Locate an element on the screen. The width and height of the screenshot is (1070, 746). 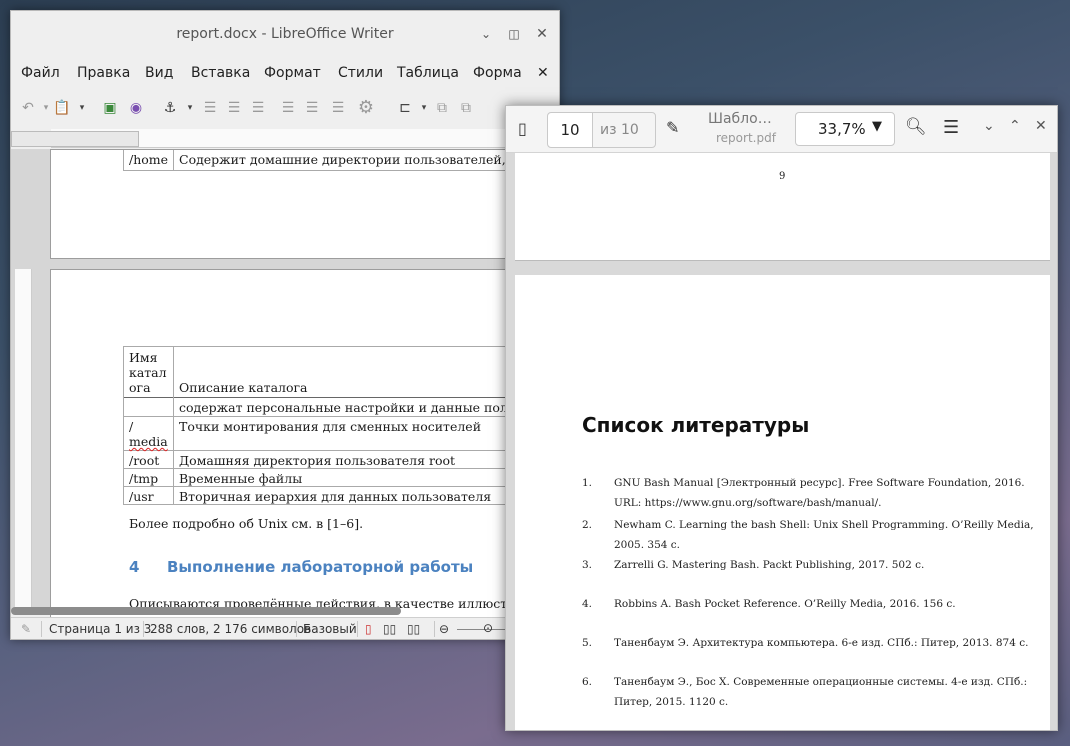
writer-titlebar: report.docx - LibreOffice Writer ⌄ ◫ ✕ is located at coordinates (285, 34).